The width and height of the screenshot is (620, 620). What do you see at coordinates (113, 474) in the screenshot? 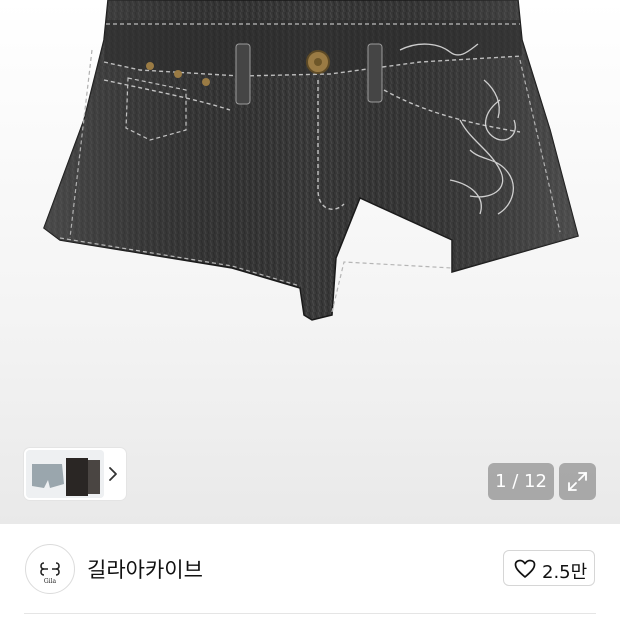
I see `chevron-right-icon` at bounding box center [113, 474].